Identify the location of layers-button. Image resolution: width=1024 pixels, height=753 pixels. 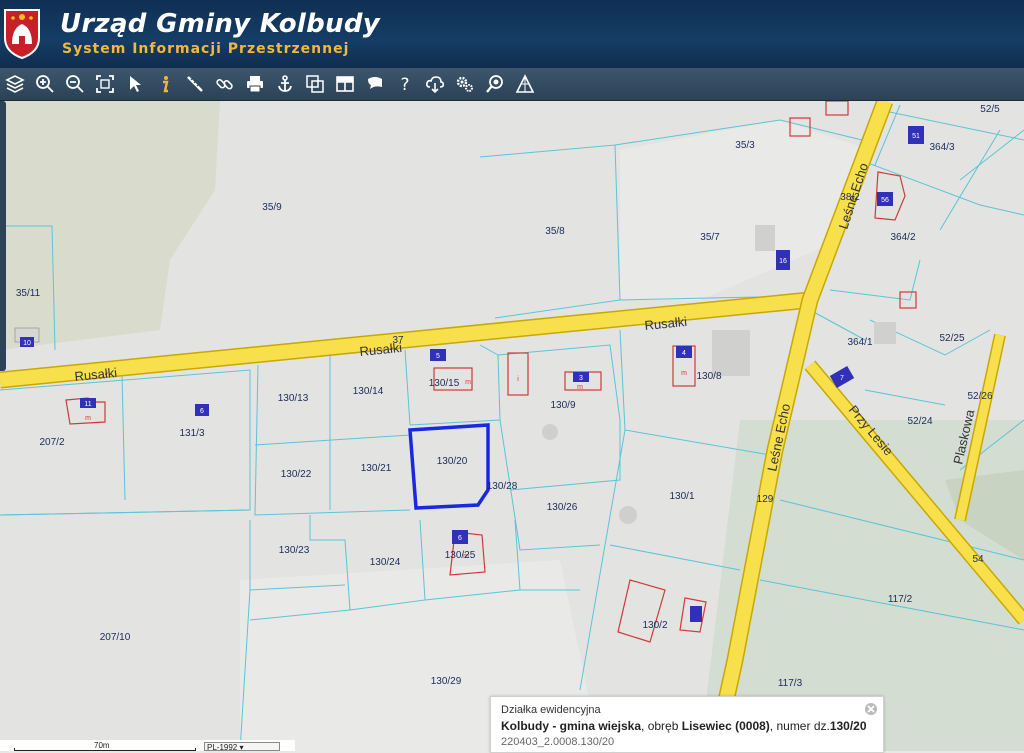
(15, 84).